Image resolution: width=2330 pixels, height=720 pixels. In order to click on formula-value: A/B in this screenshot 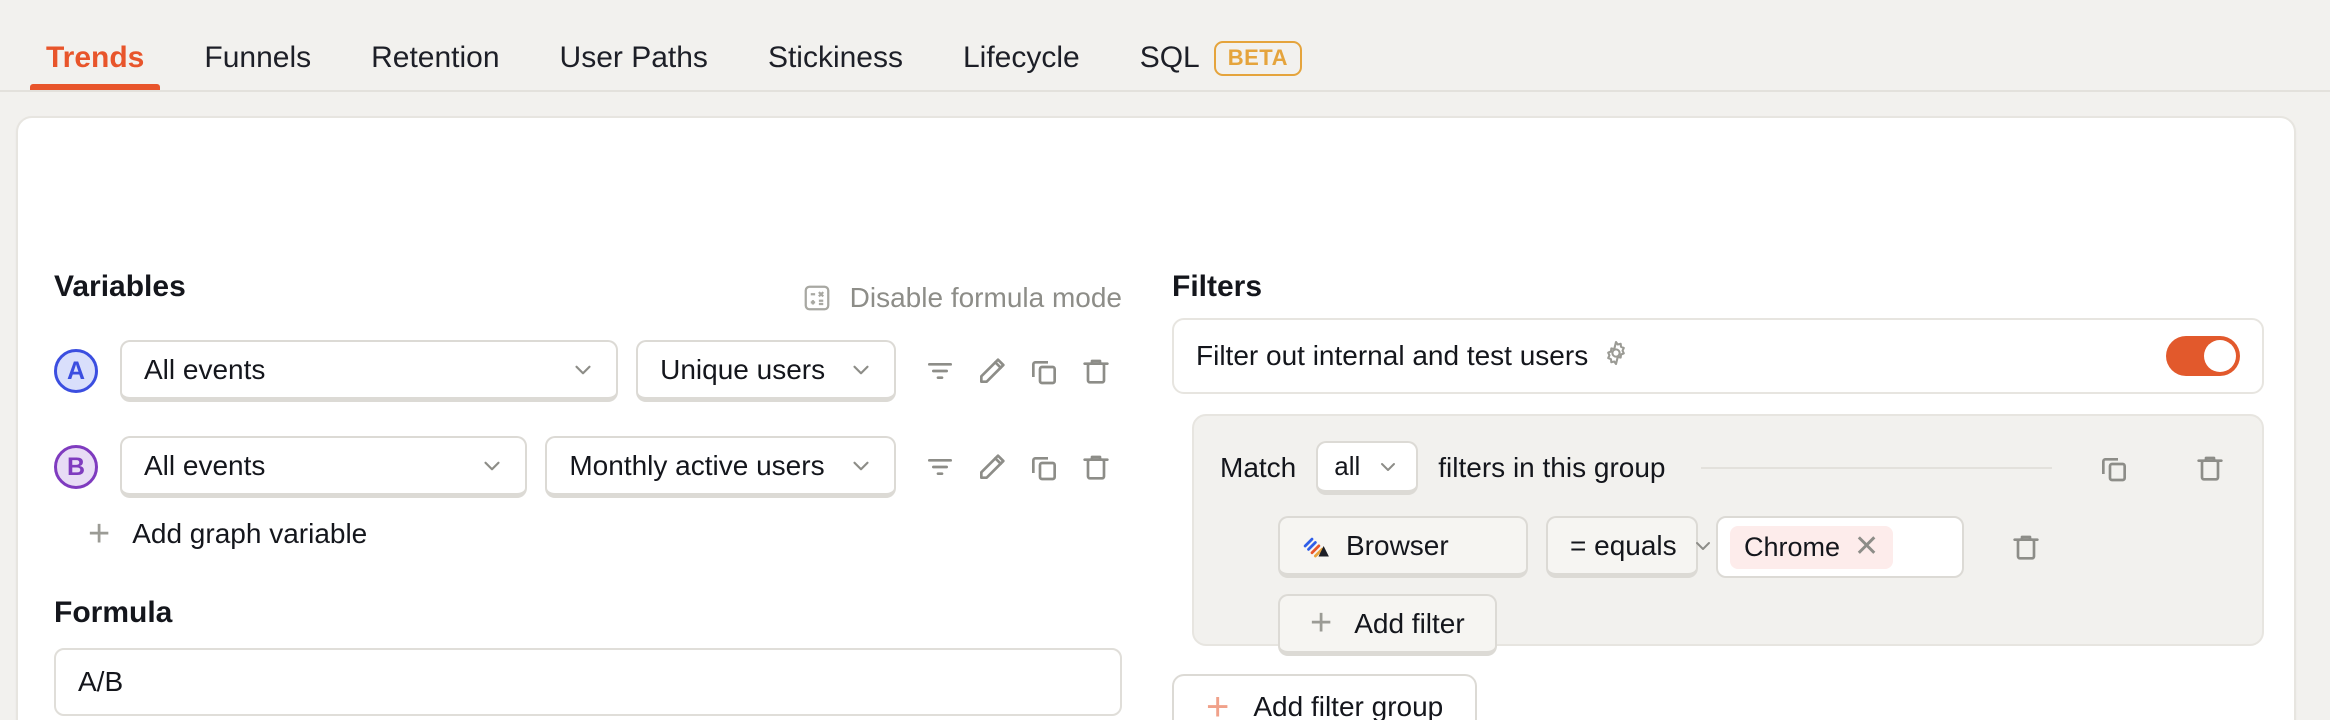, I will do `click(101, 681)`.